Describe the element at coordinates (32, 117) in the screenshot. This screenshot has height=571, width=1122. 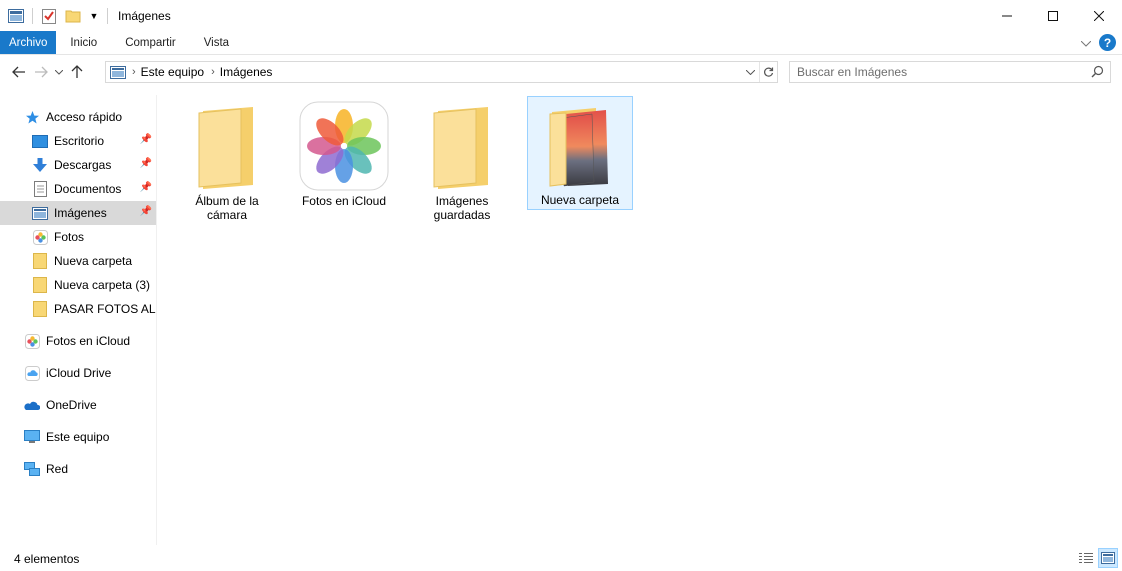
I see `star-icon` at that location.